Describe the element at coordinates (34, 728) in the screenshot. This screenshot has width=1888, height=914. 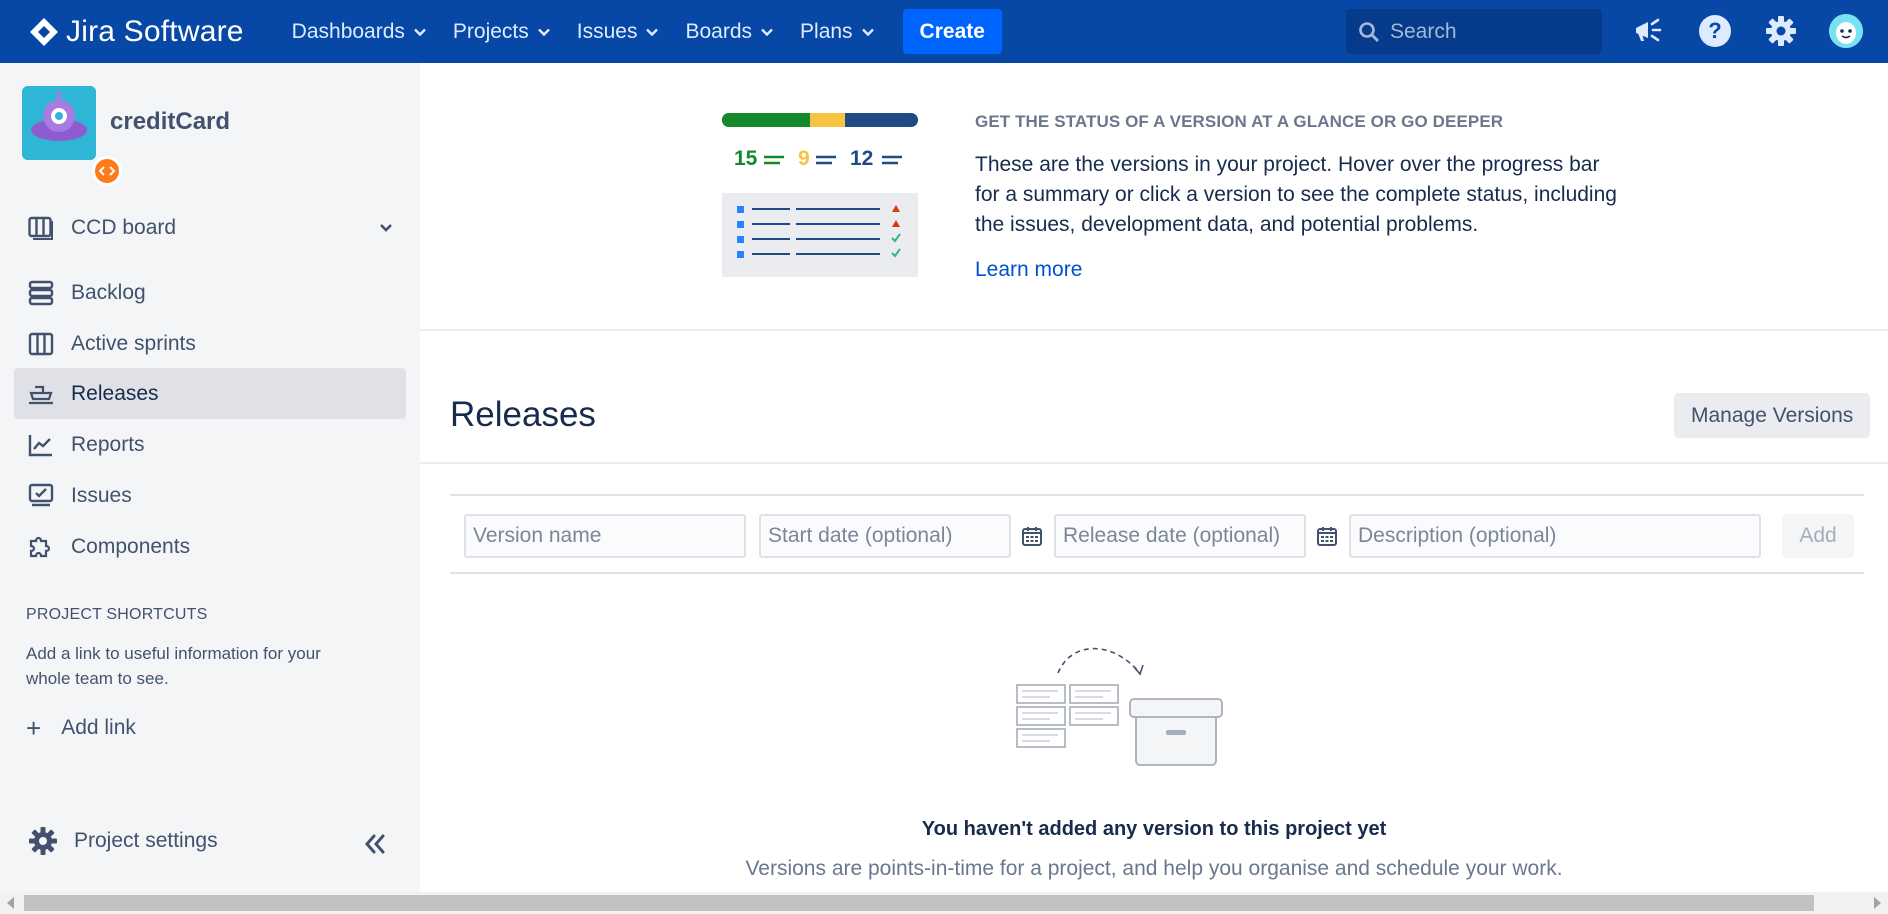
I see `plus-icon: +` at that location.